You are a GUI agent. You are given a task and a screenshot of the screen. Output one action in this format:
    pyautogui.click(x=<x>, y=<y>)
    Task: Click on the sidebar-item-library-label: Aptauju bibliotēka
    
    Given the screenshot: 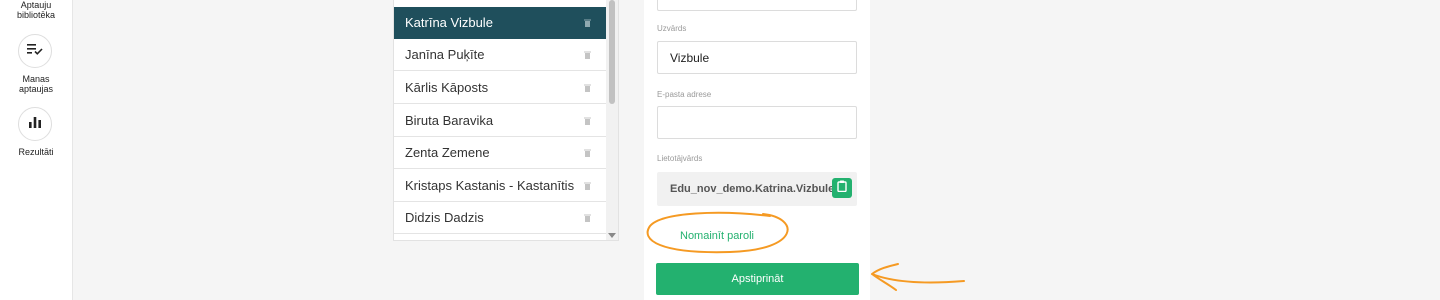 What is the action you would take?
    pyautogui.click(x=36, y=10)
    